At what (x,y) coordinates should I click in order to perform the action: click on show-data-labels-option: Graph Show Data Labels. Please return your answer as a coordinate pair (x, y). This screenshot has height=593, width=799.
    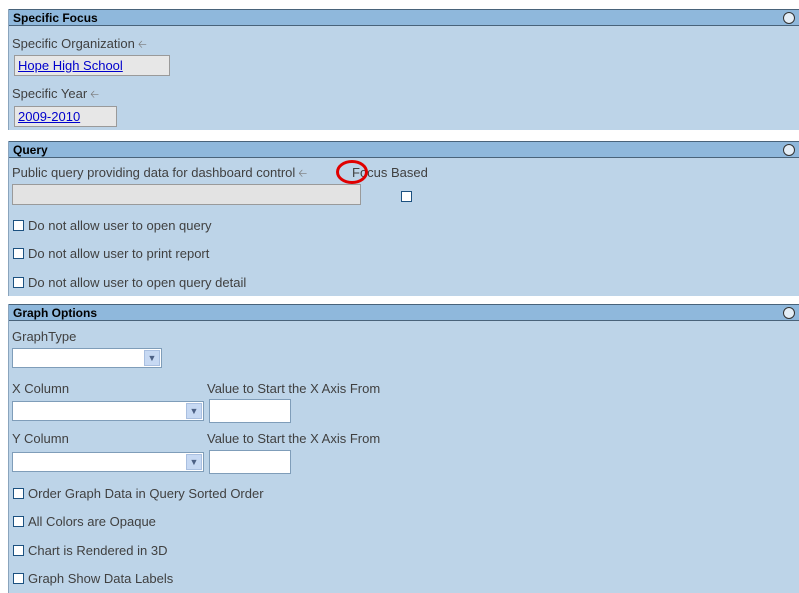
    Looking at the image, I should click on (93, 579).